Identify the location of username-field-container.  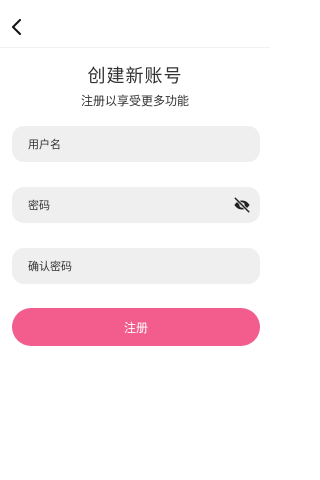
(136, 144).